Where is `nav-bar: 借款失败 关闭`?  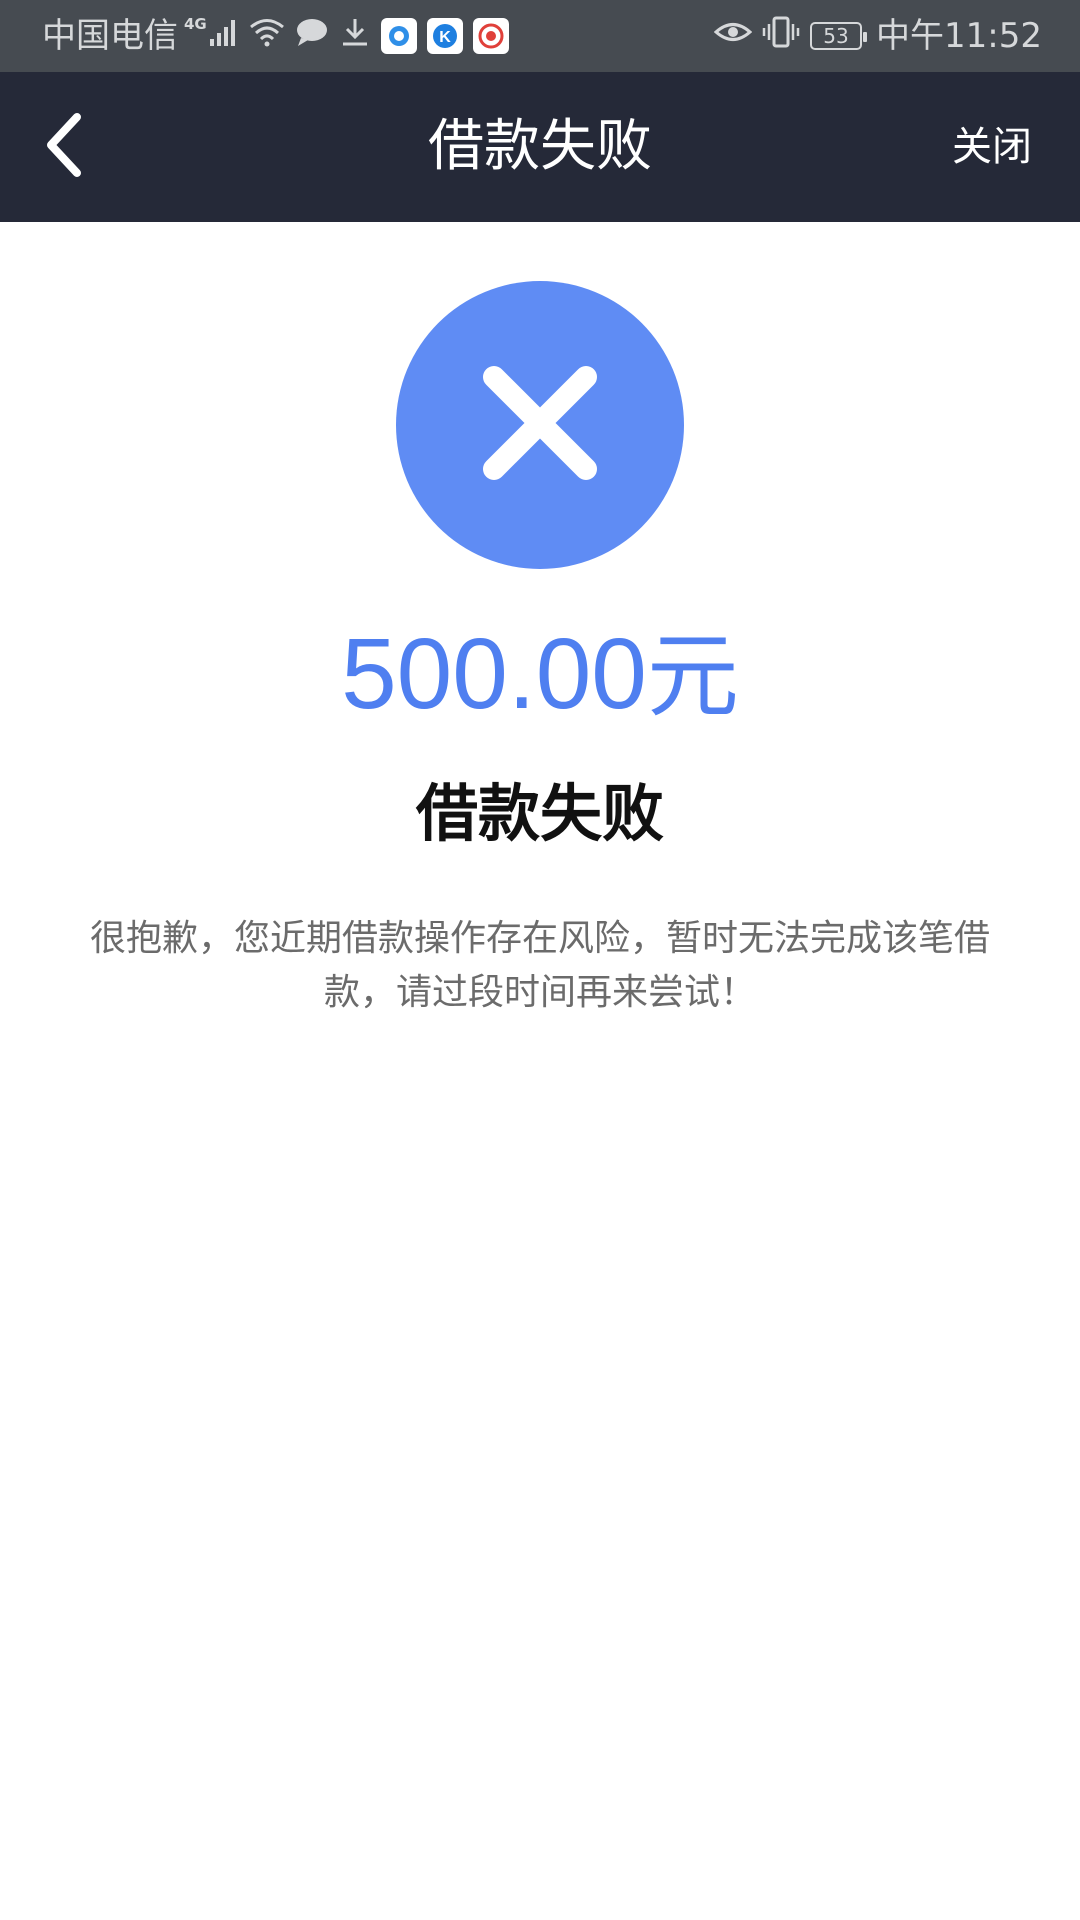 nav-bar: 借款失败 关闭 is located at coordinates (540, 147).